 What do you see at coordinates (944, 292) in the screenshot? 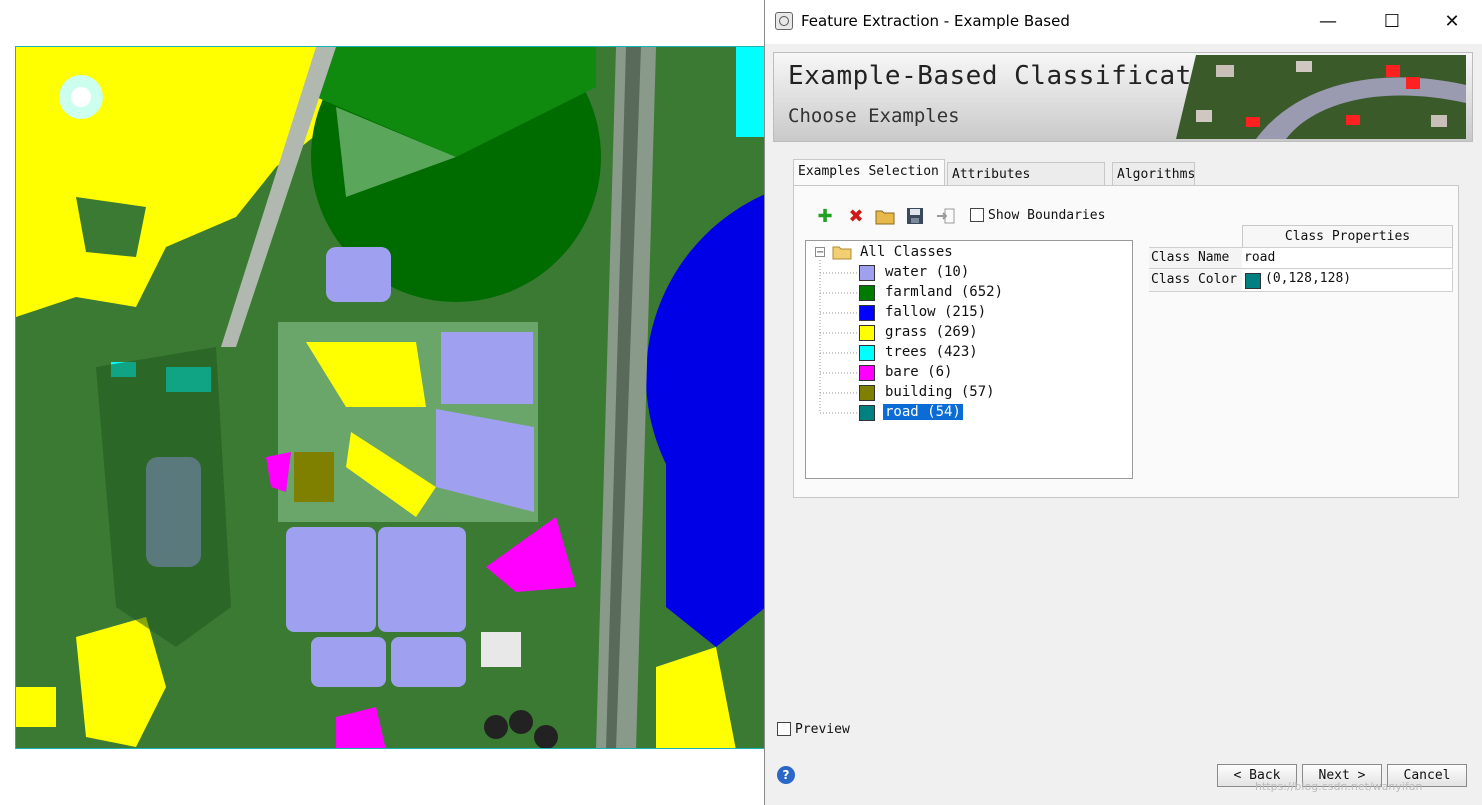
I see `tree-class-label: farmland (652)` at bounding box center [944, 292].